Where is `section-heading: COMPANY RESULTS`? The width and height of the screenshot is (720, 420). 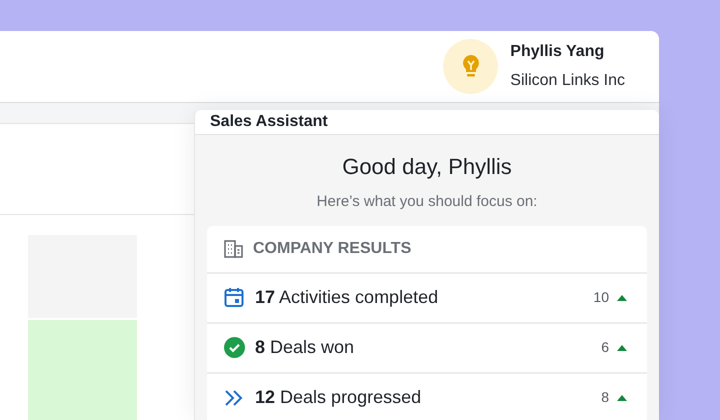 section-heading: COMPANY RESULTS is located at coordinates (332, 248).